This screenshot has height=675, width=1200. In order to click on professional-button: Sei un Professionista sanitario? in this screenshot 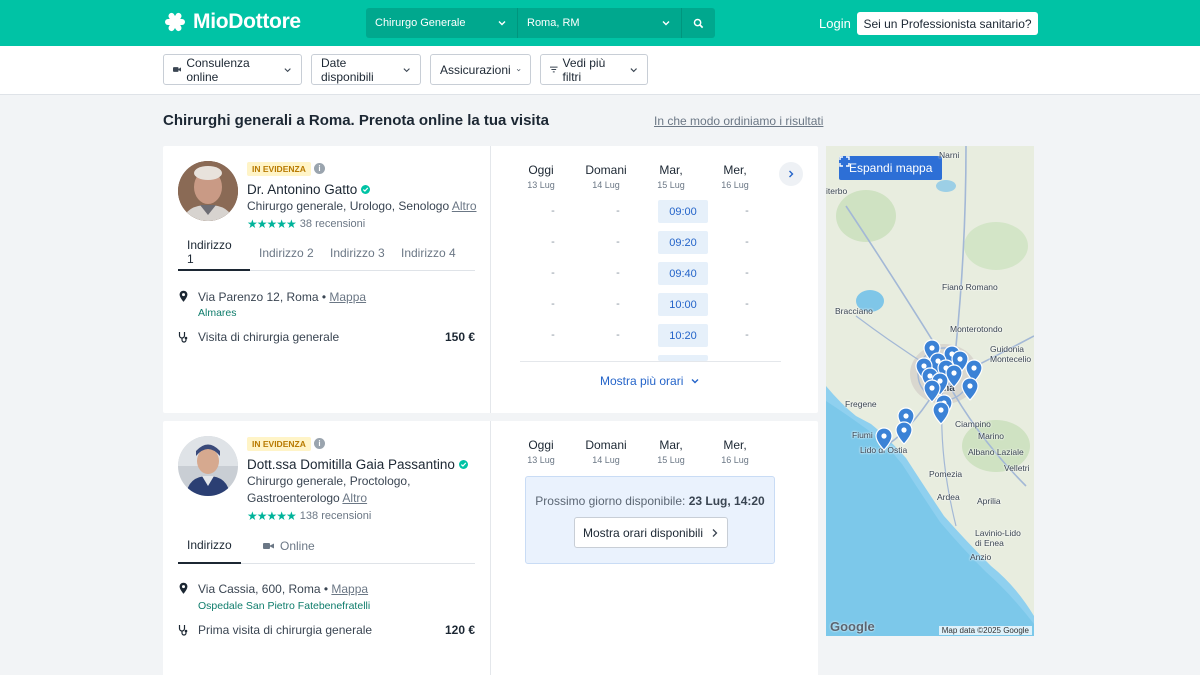, I will do `click(947, 23)`.